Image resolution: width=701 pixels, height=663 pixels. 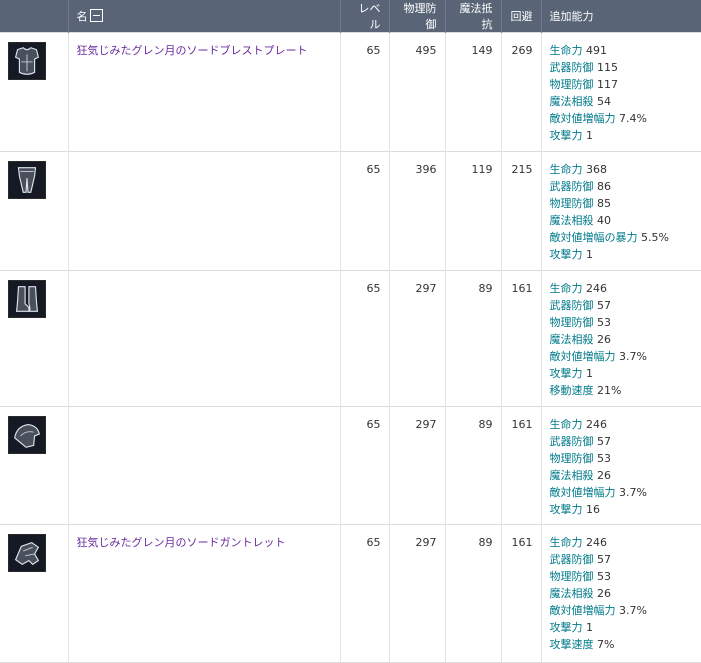 I want to click on item-phys-def: 495, so click(x=416, y=92).